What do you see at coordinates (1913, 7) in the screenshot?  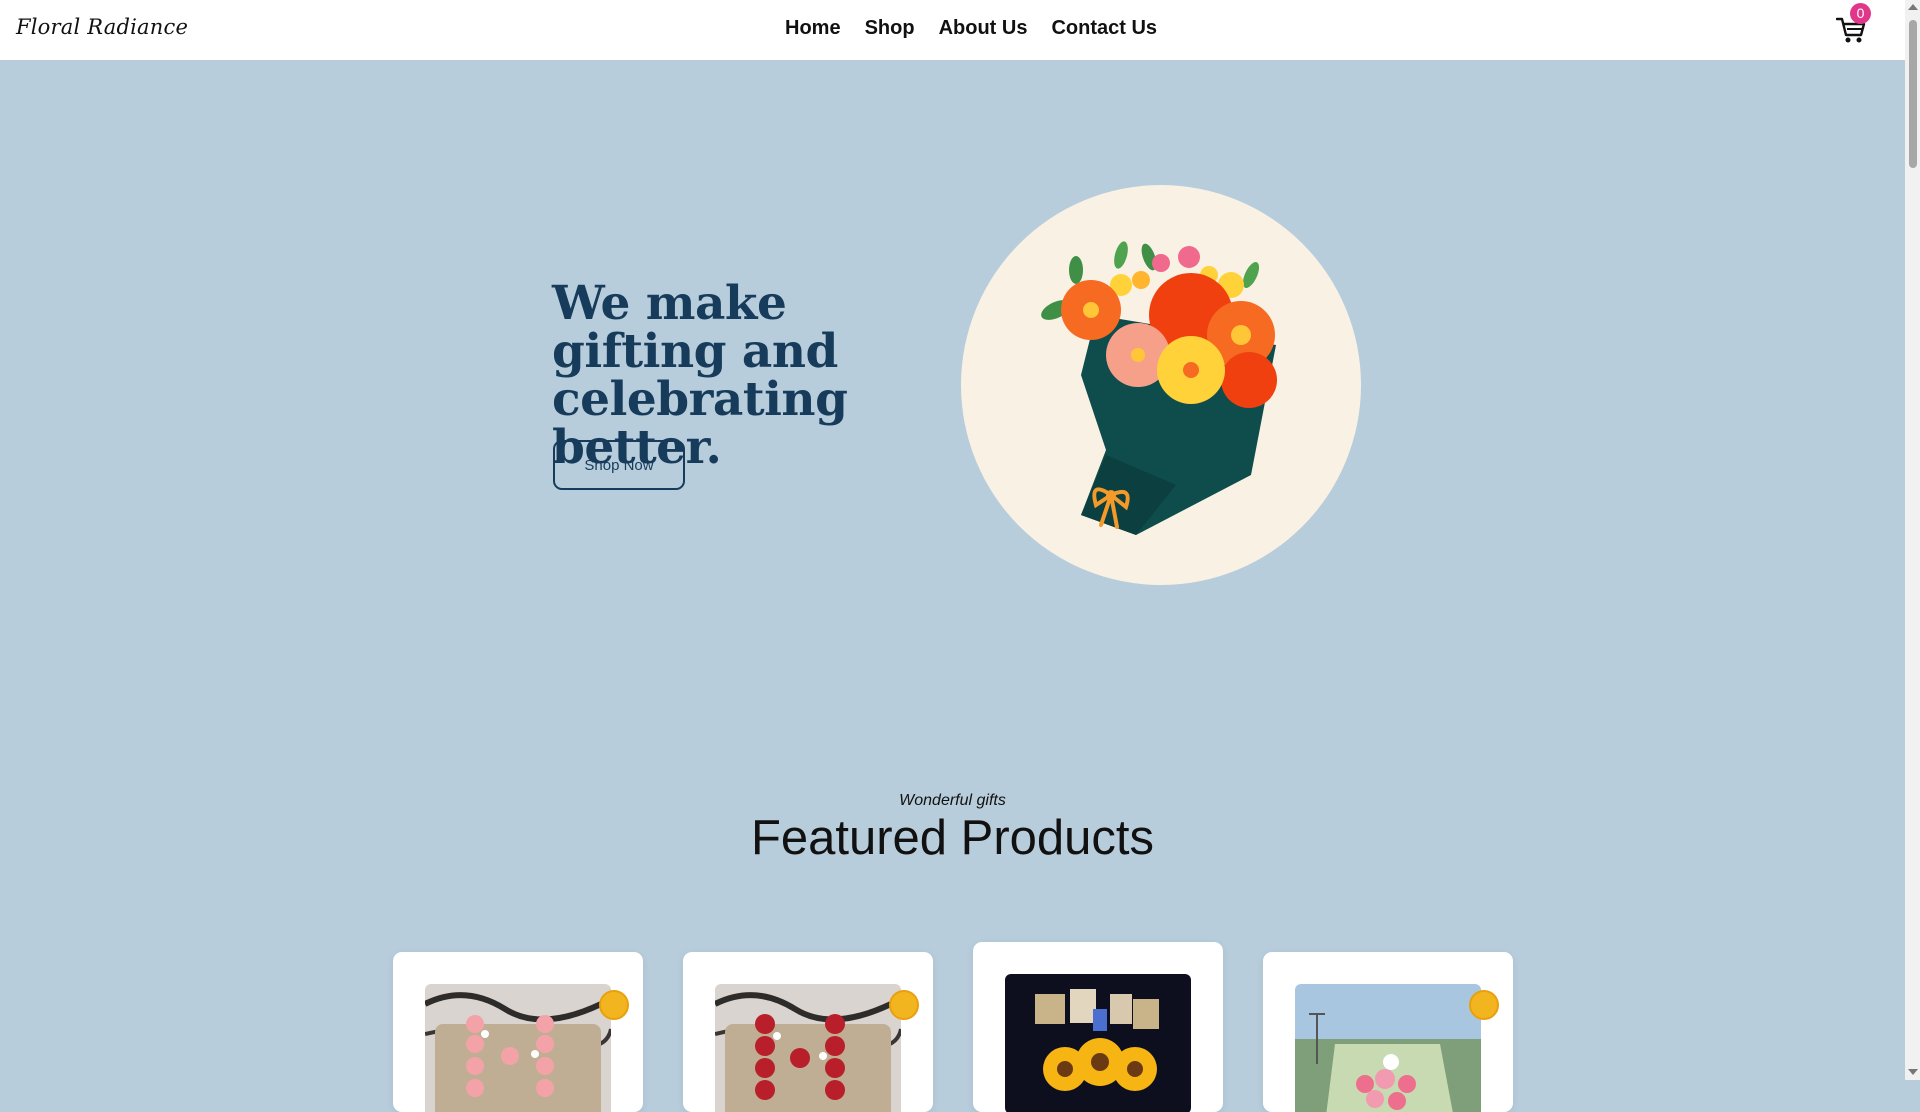 I see `scroll-up-icon` at bounding box center [1913, 7].